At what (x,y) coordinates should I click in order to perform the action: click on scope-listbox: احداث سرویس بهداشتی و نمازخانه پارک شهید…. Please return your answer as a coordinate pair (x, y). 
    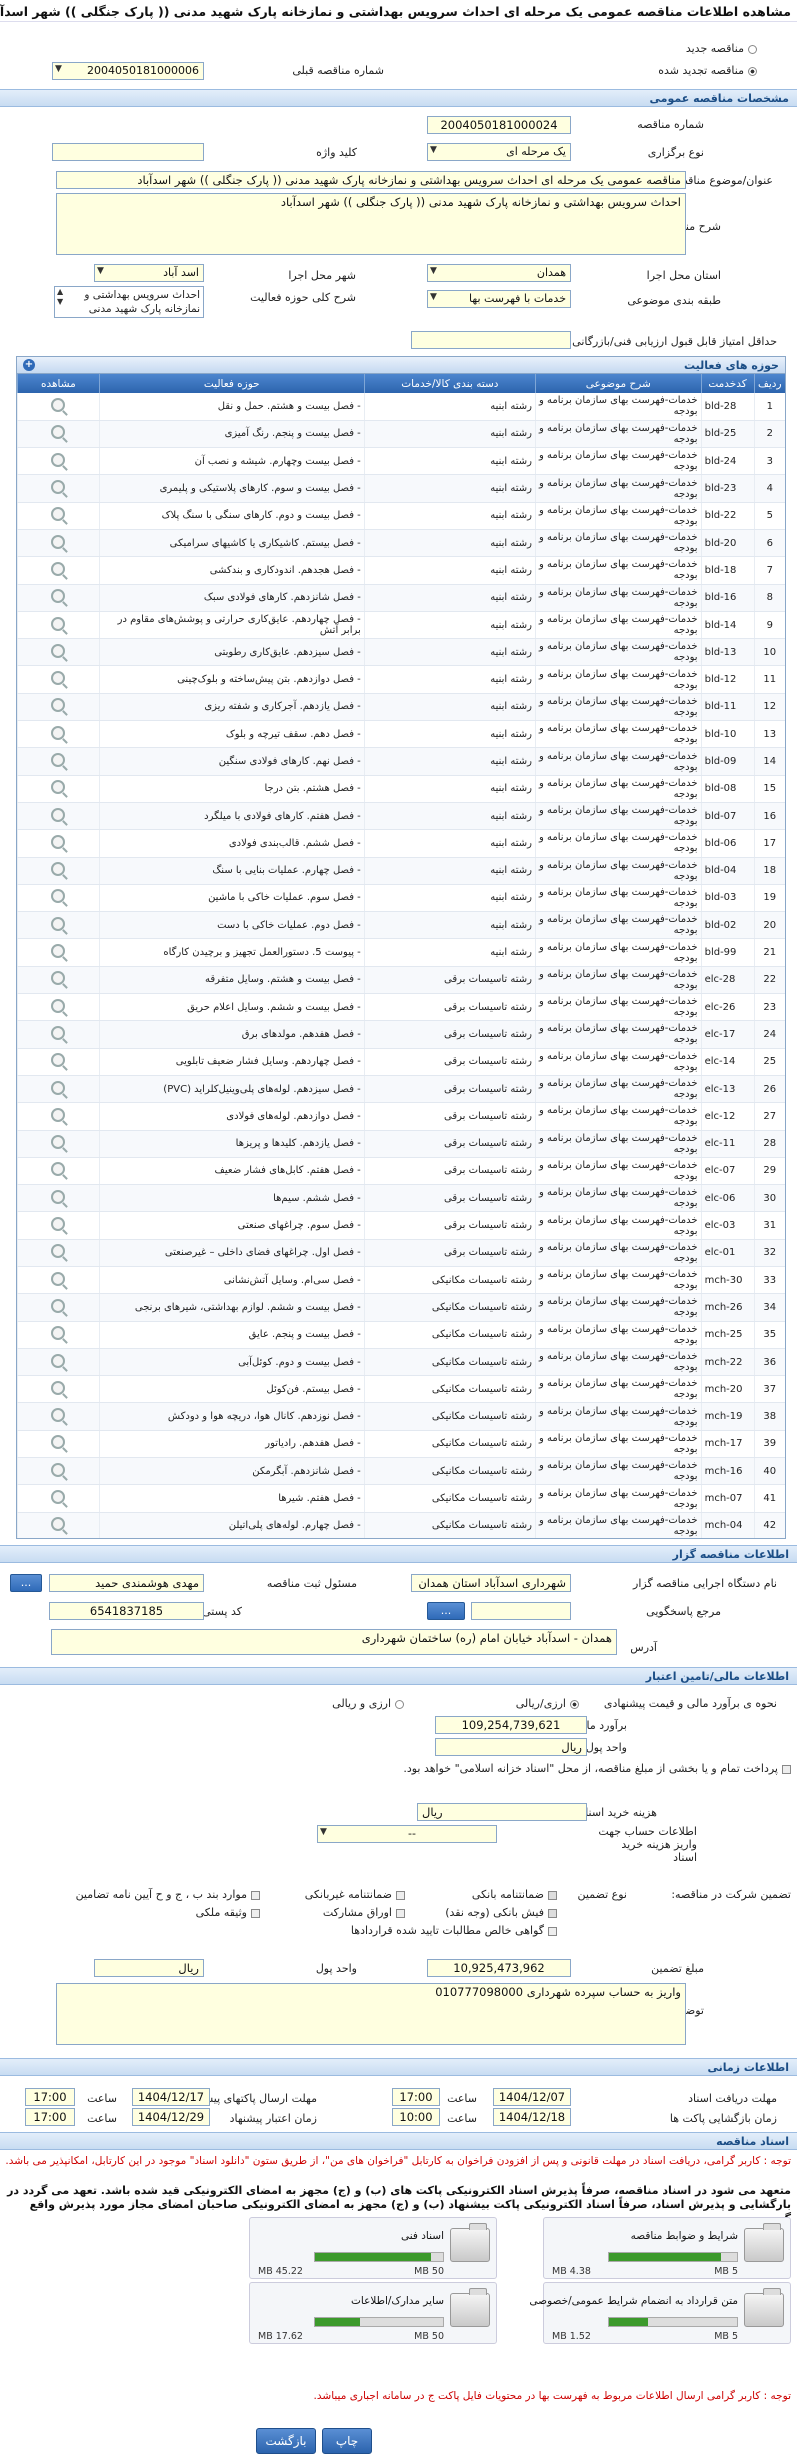
    Looking at the image, I should click on (129, 302).